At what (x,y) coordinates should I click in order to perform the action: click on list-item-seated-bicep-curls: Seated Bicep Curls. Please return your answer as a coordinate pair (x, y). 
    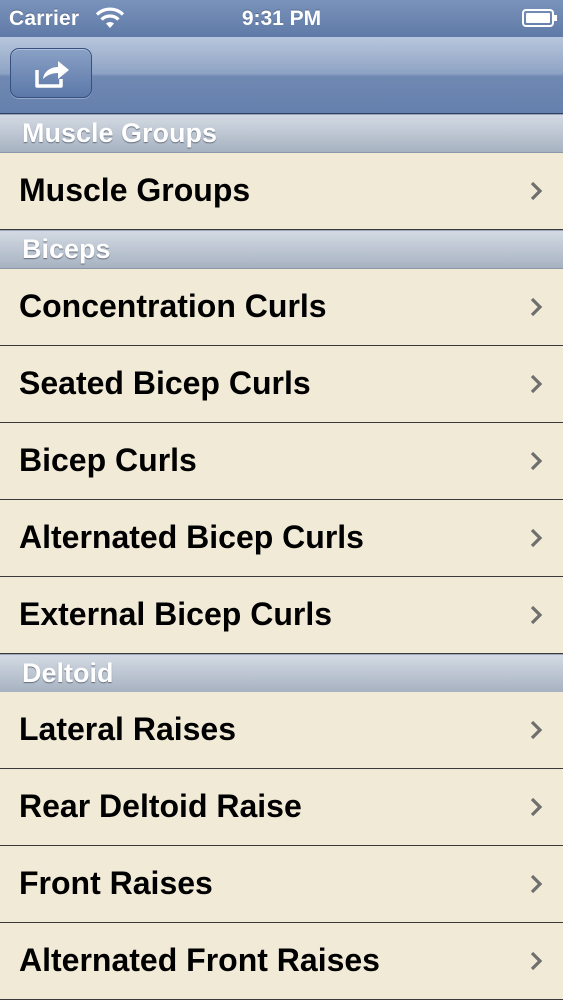
    Looking at the image, I should click on (281, 384).